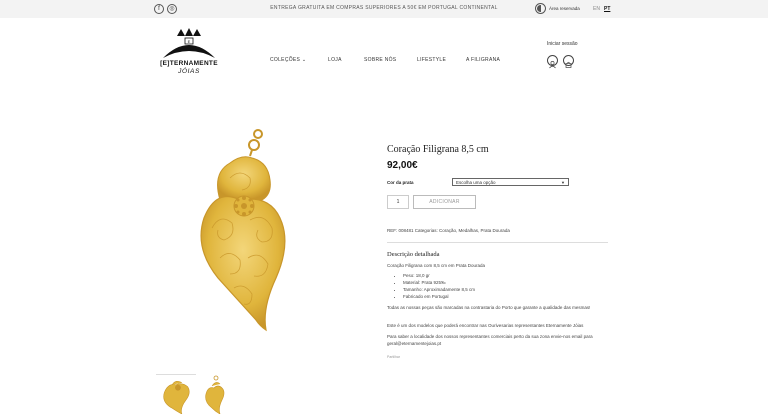 The height and width of the screenshot is (415, 768). Describe the element at coordinates (189, 63) in the screenshot. I see `logo-text: [E]TERNAMENTE` at that location.